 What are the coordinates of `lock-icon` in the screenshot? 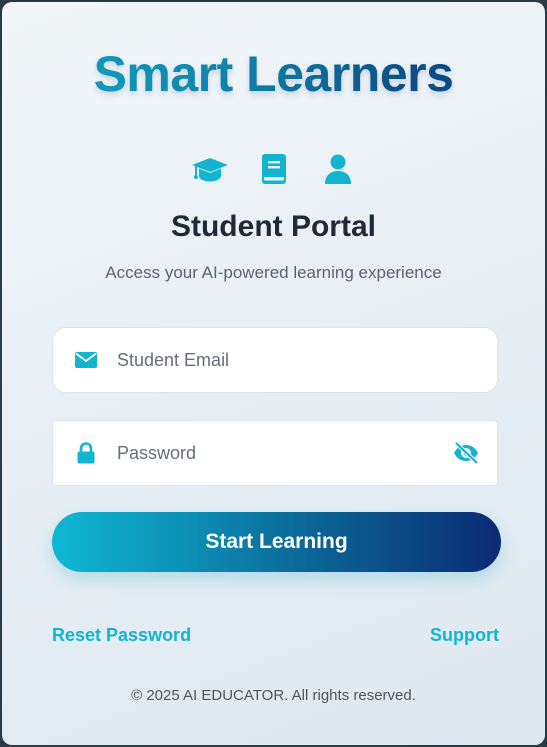 It's located at (86, 453).